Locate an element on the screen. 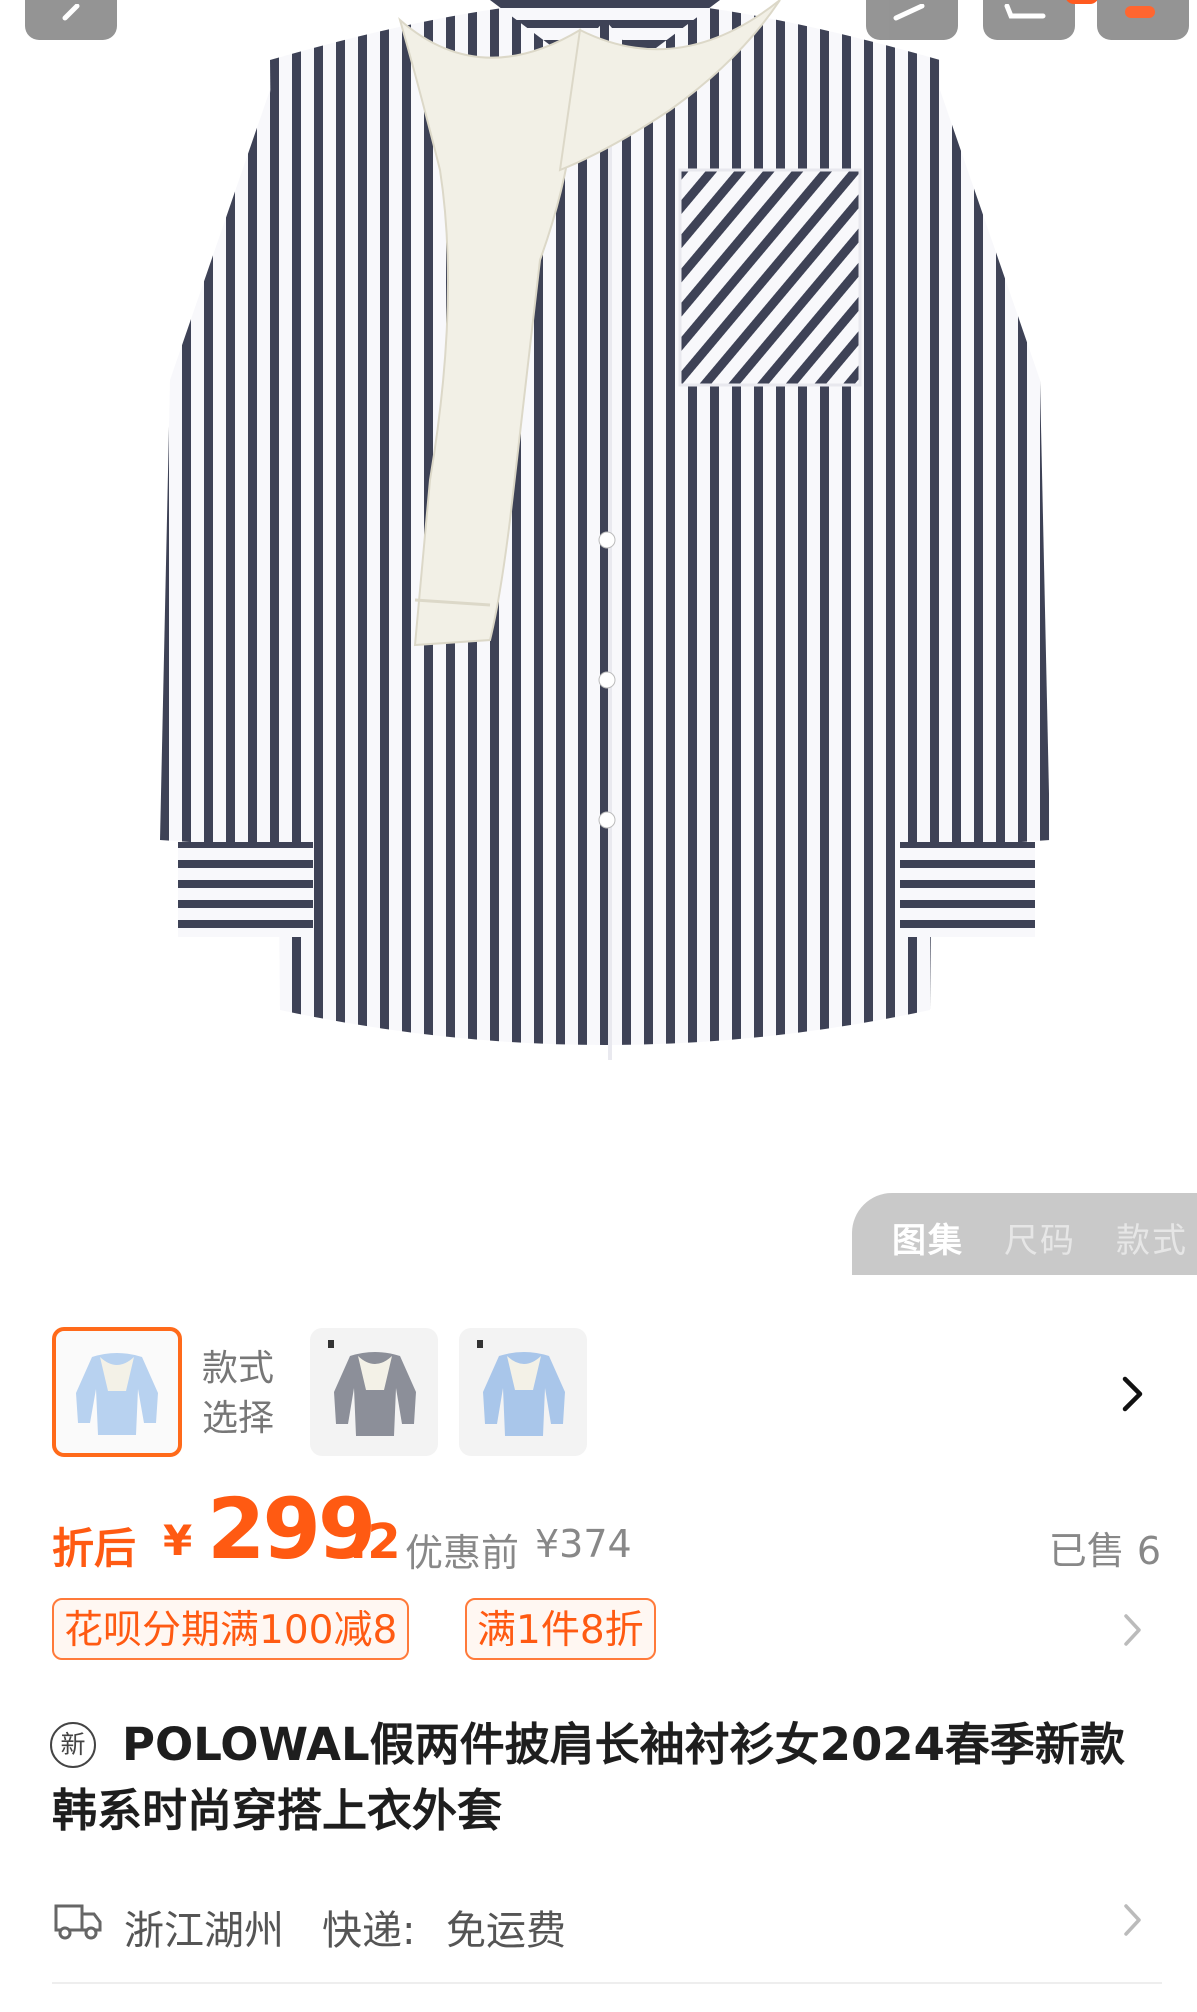  back-button is located at coordinates (71, 20).